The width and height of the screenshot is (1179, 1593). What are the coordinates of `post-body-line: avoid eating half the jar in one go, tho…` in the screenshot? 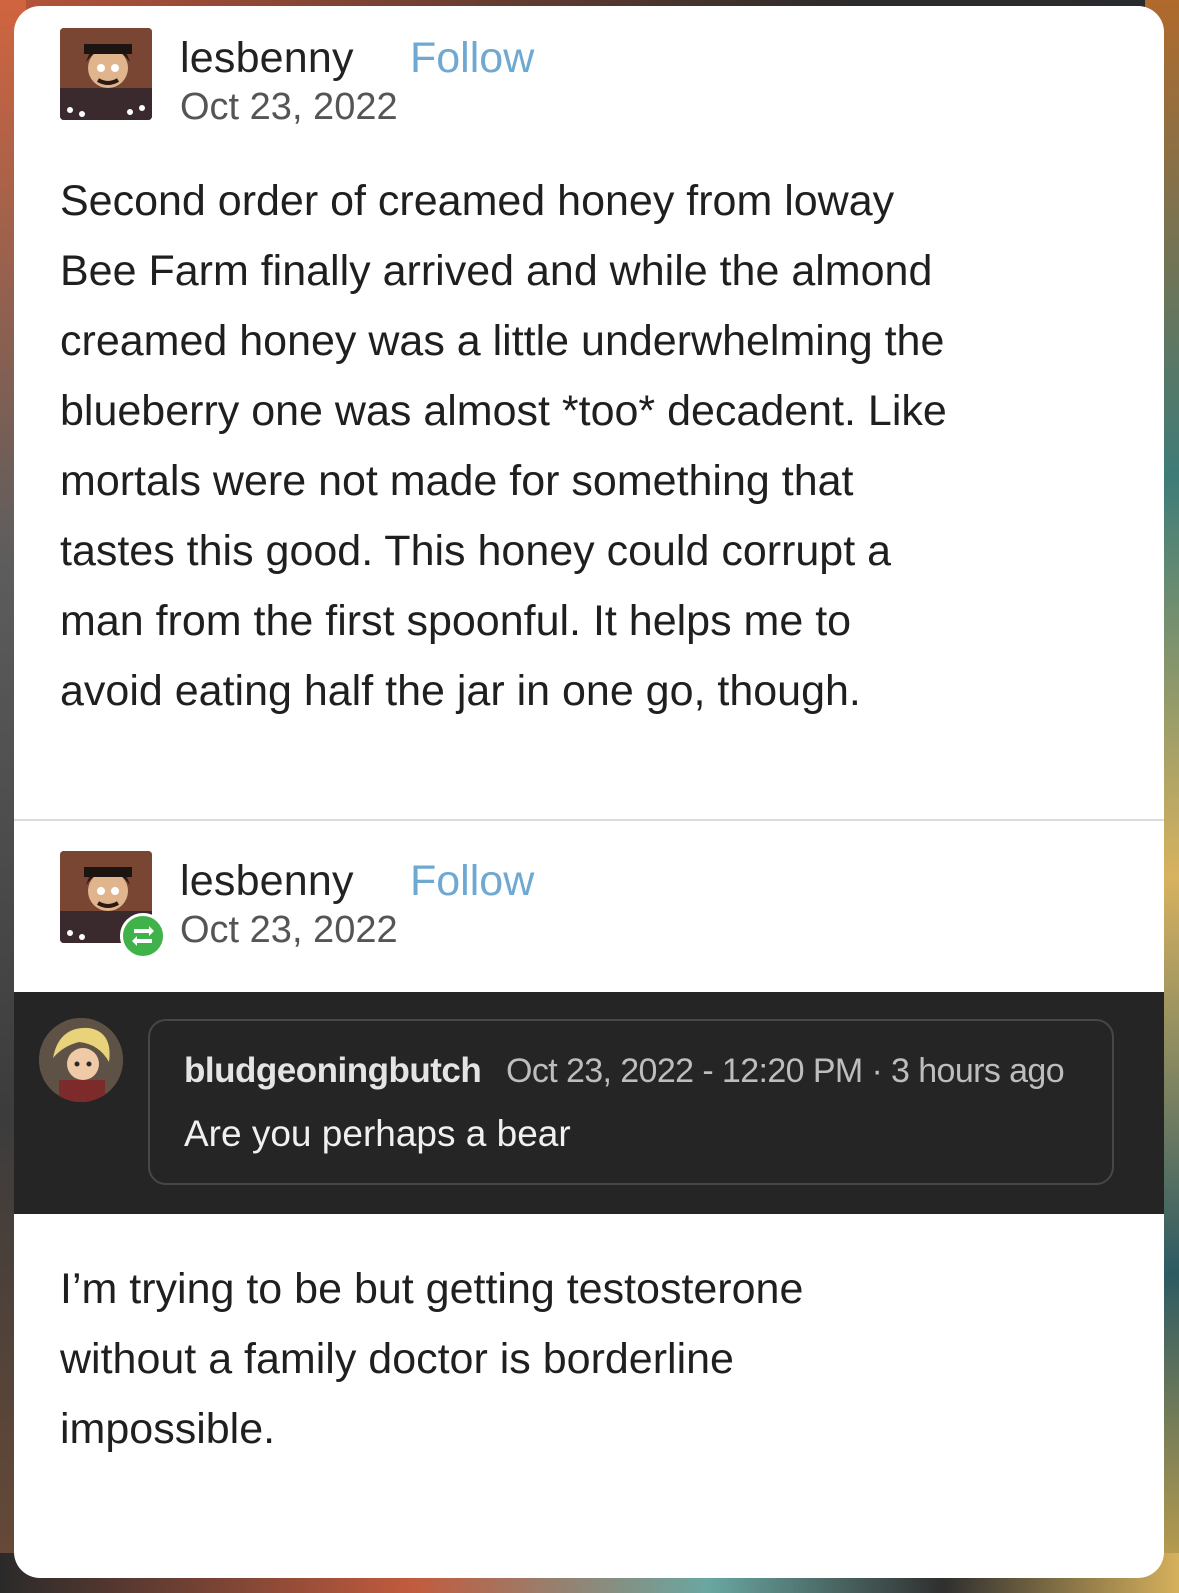 It's located at (460, 691).